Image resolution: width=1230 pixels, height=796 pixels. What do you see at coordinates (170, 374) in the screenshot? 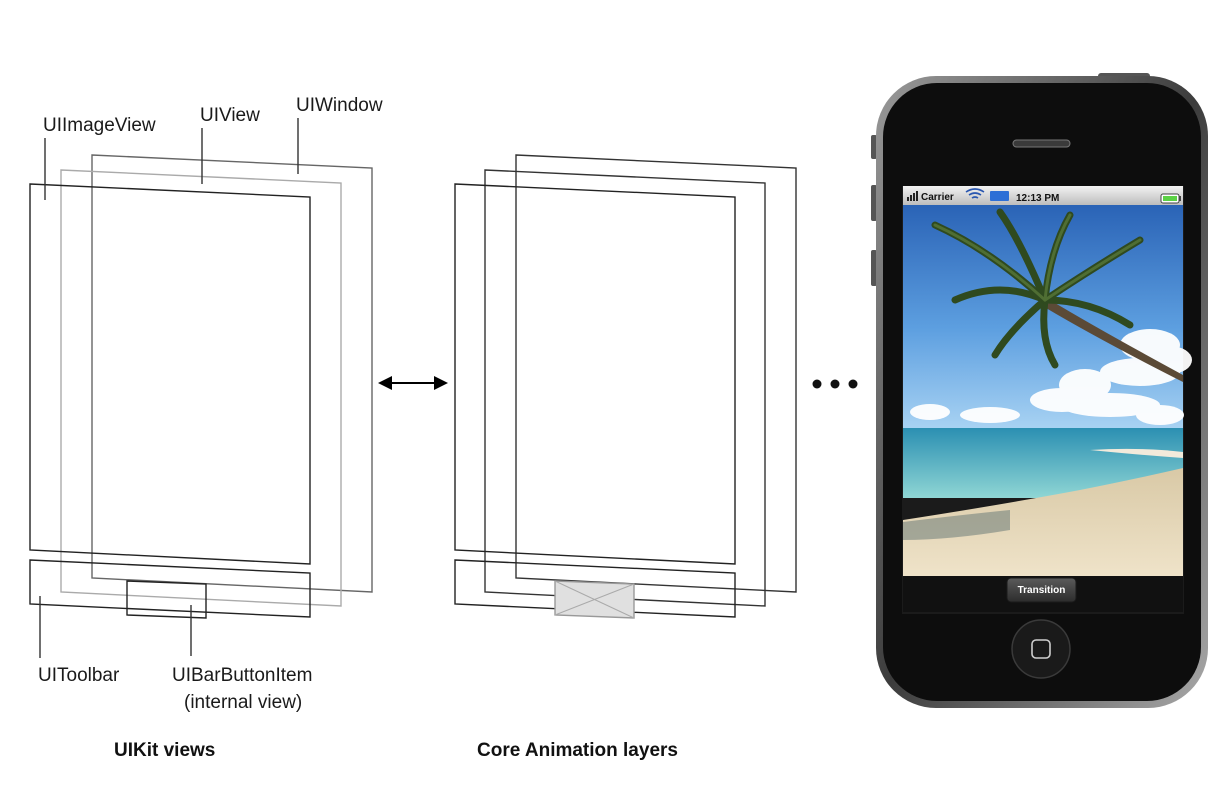
I see `uiimageview-frame` at bounding box center [170, 374].